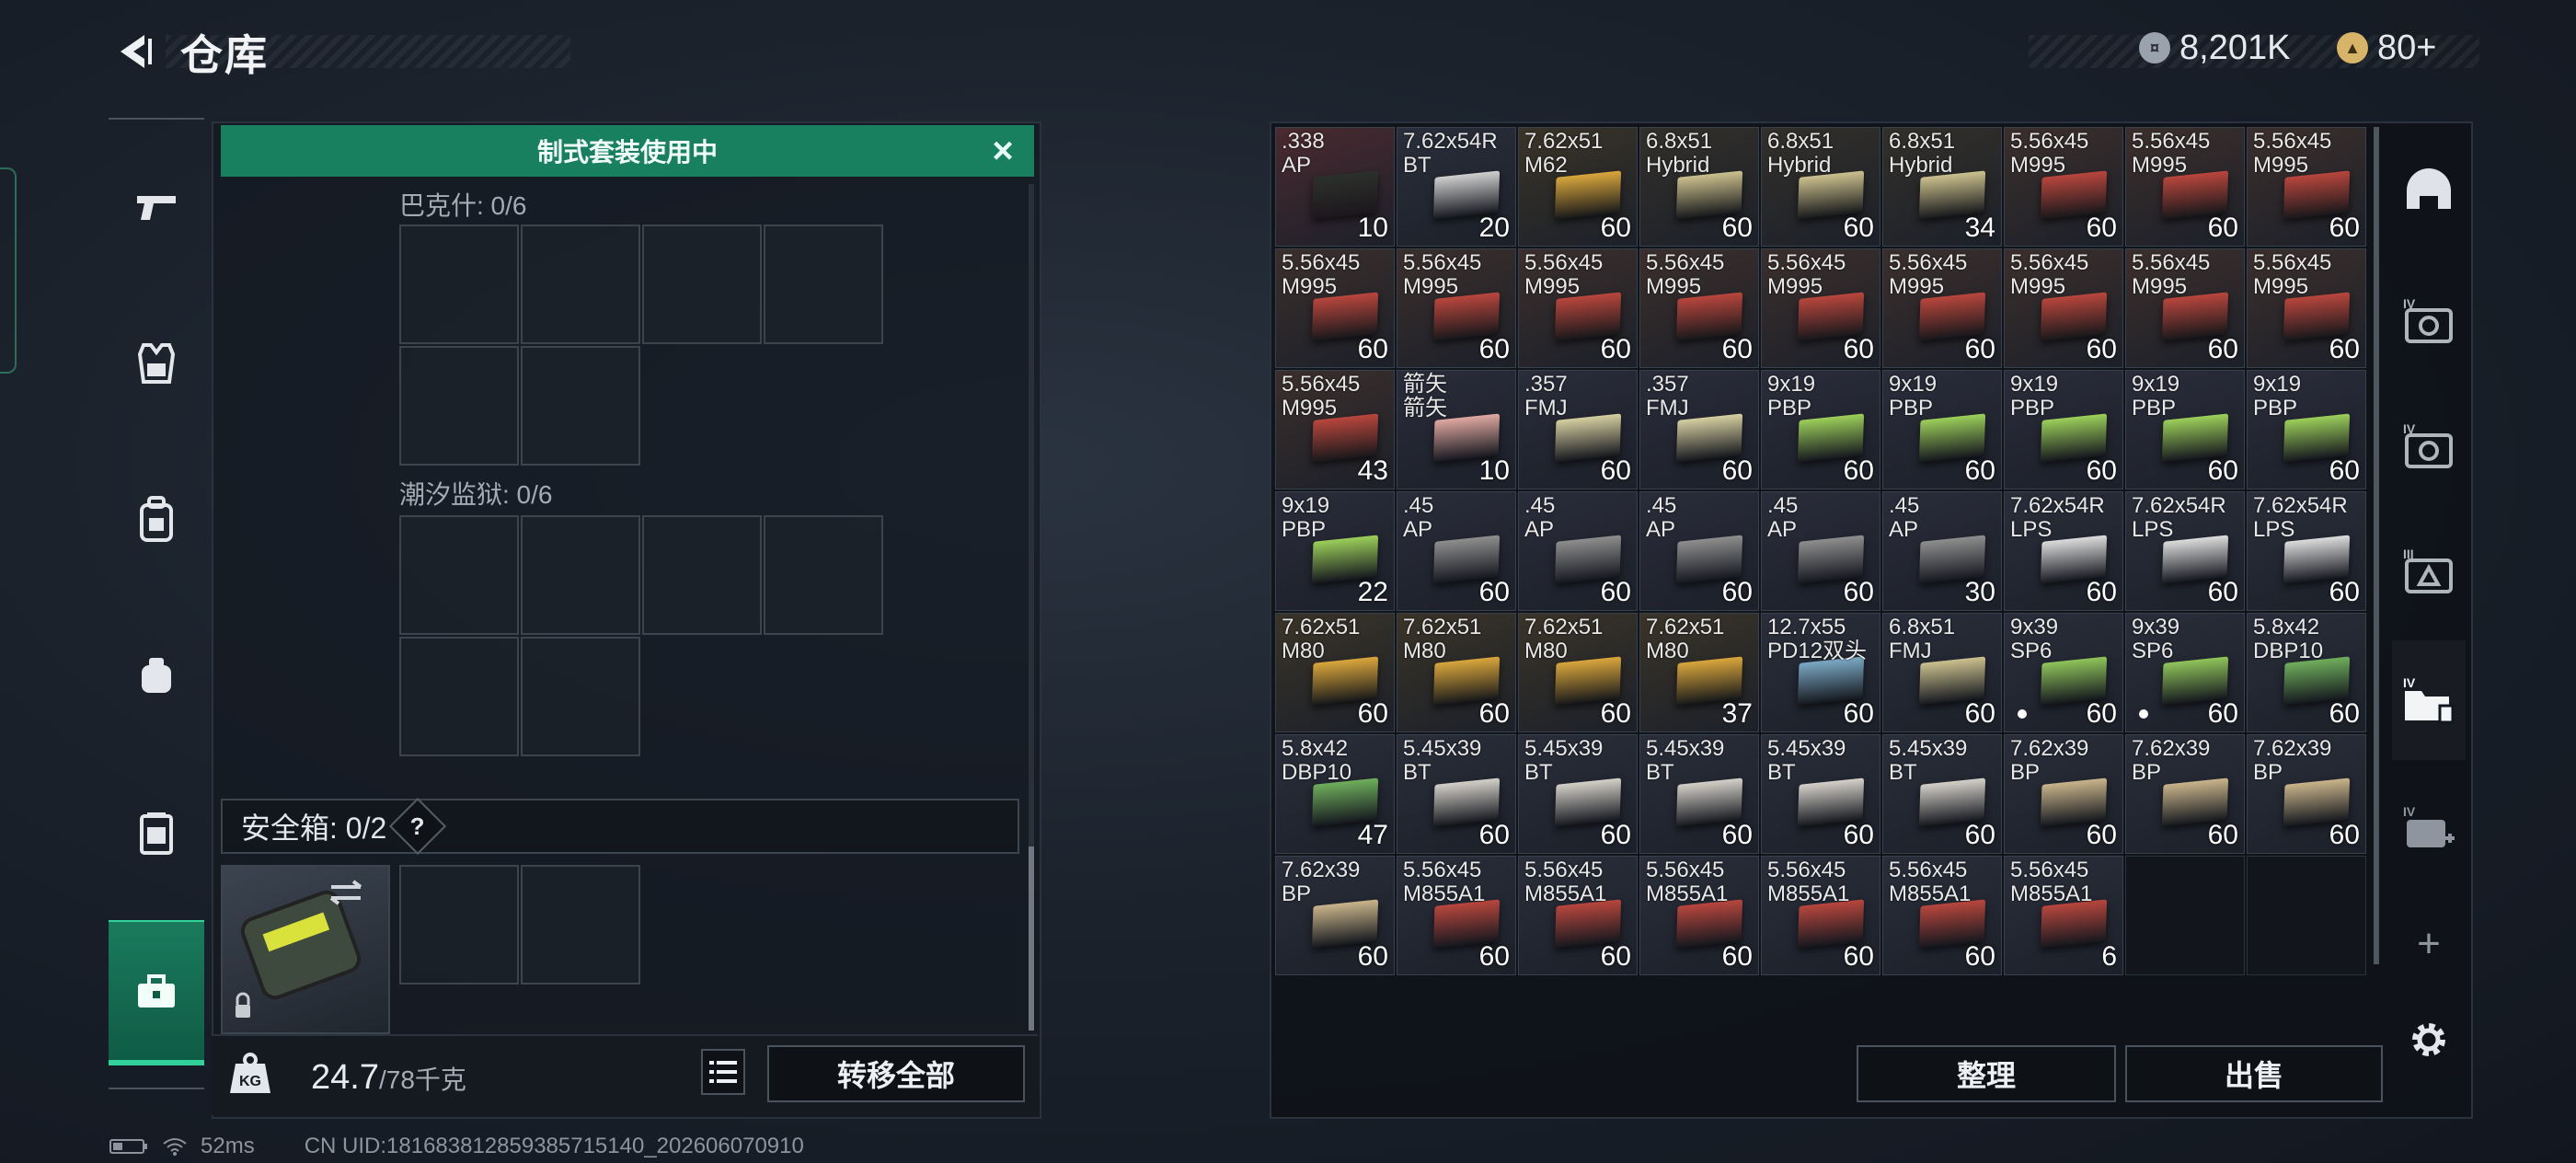 This screenshot has width=2576, height=1163. What do you see at coordinates (1456, 187) in the screenshot?
I see `stash-item: 7.62x54R BT 20` at bounding box center [1456, 187].